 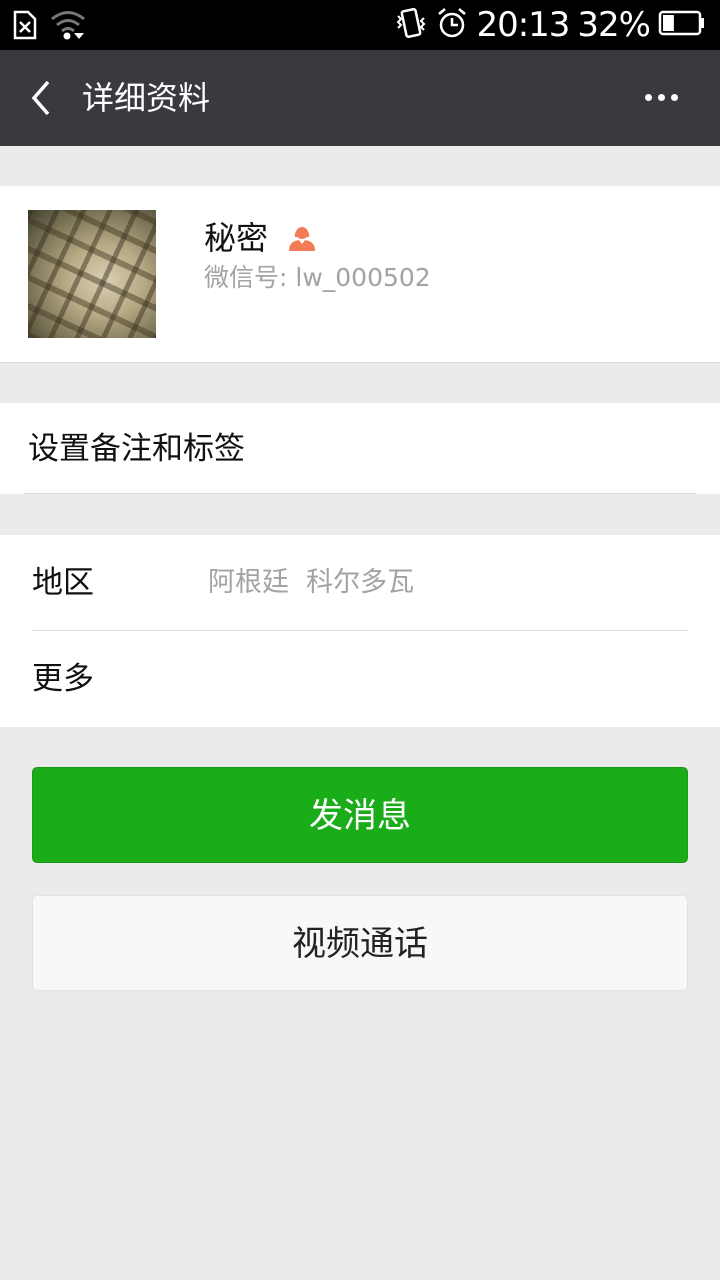 I want to click on alarm-icon, so click(x=452, y=25).